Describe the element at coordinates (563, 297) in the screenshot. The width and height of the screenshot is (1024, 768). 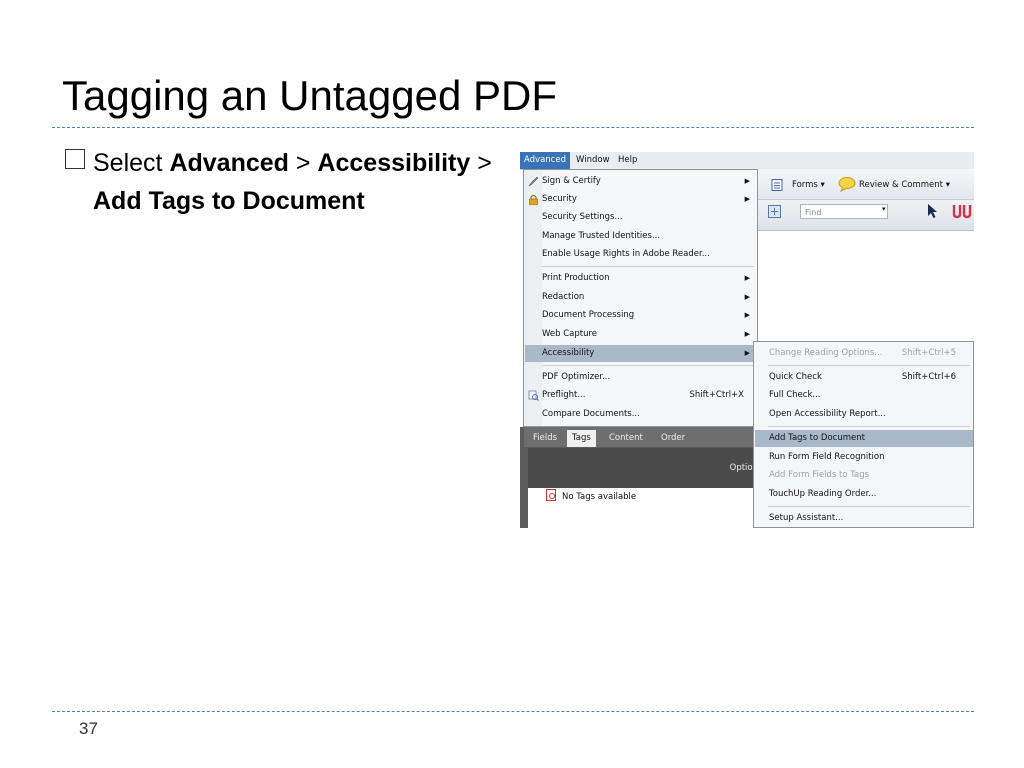
I see `menu-item-label: Redaction` at that location.